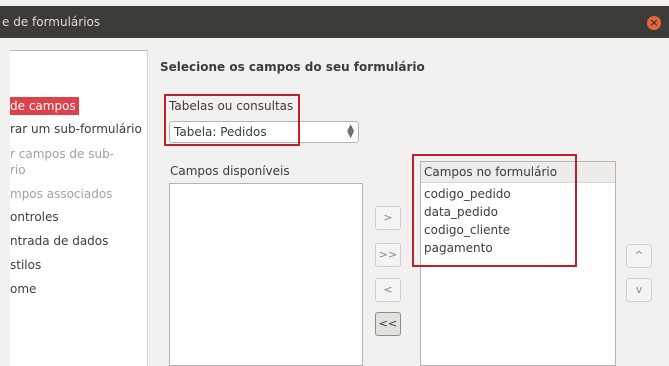 The image size is (669, 366). What do you see at coordinates (654, 23) in the screenshot?
I see `close-icon: ×` at bounding box center [654, 23].